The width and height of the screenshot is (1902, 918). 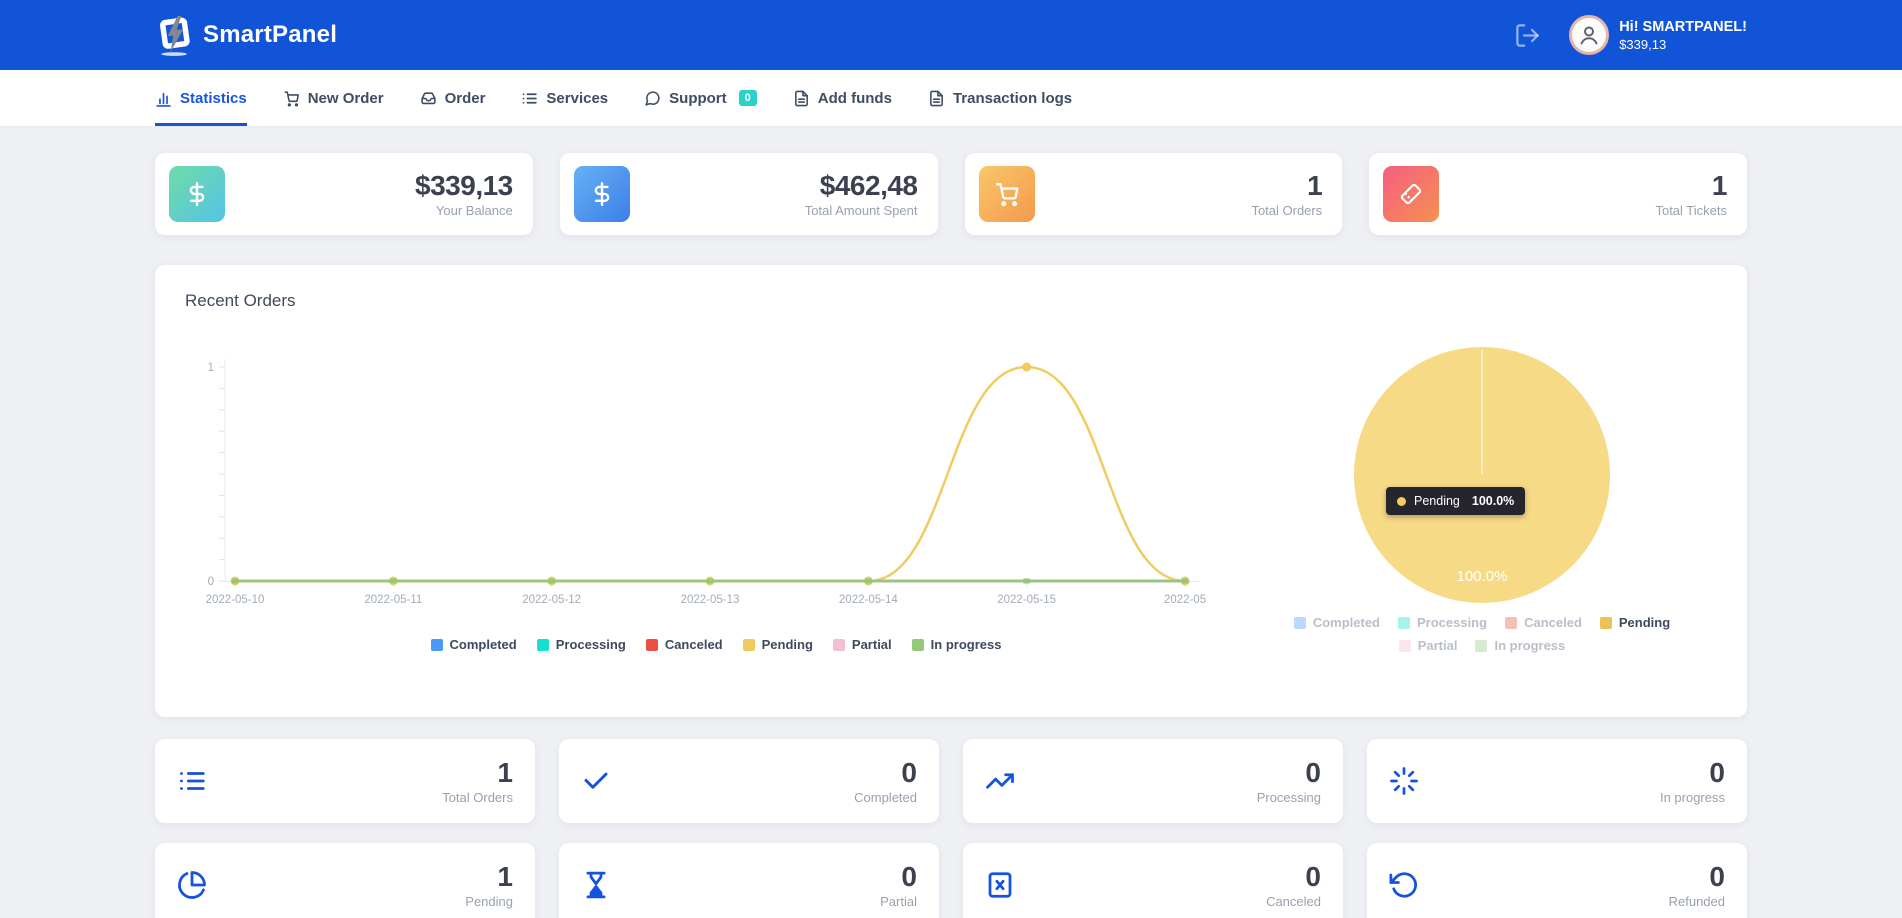 What do you see at coordinates (596, 885) in the screenshot?
I see `hourglass-icon` at bounding box center [596, 885].